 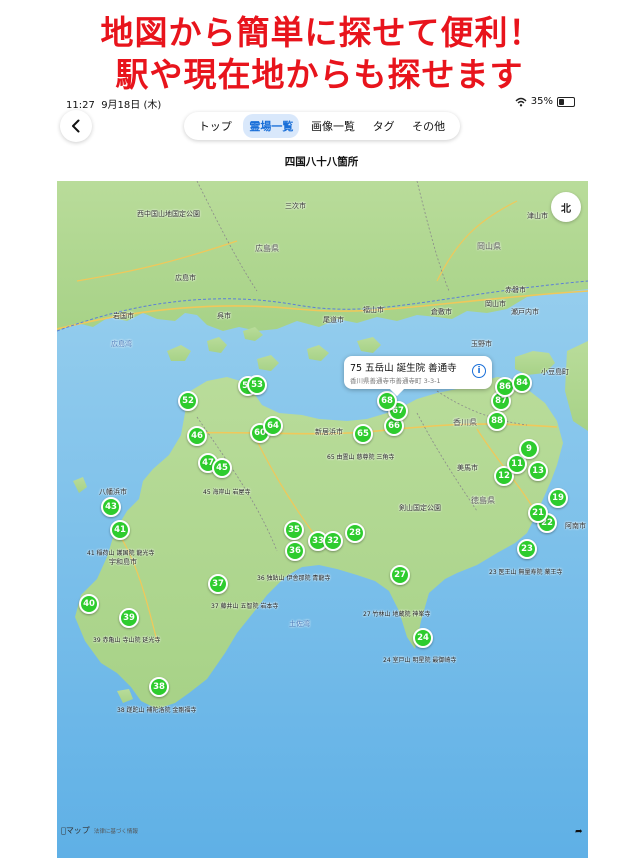 What do you see at coordinates (188, 401) in the screenshot?
I see `temple-pin: 52` at bounding box center [188, 401].